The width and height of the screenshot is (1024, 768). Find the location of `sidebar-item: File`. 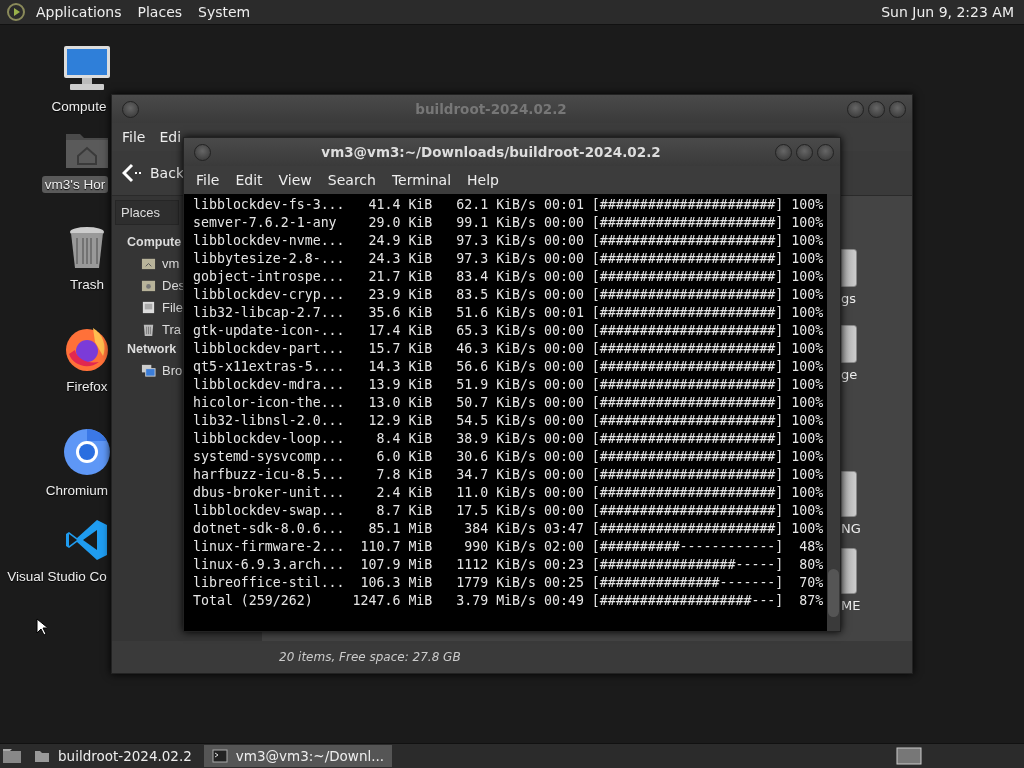

sidebar-item: File is located at coordinates (172, 307).